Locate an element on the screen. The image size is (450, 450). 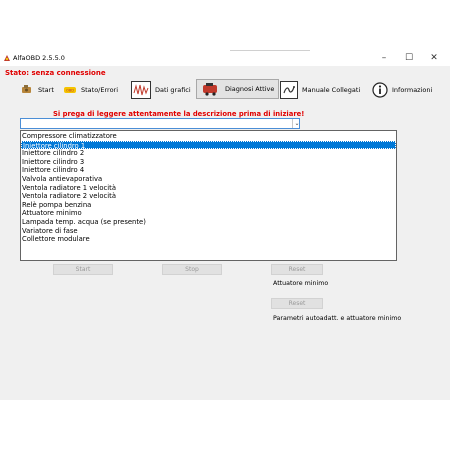
list-item: Ventola radiatore 2 velocità is located at coordinates (208, 196).